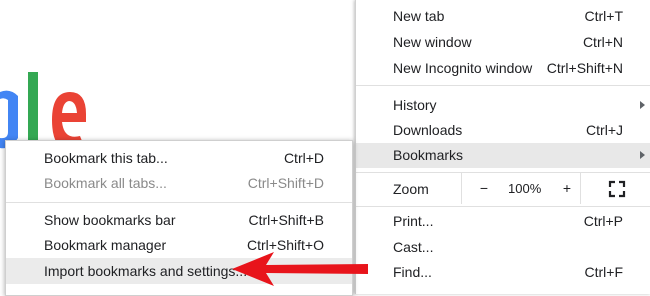  Describe the element at coordinates (285, 183) in the screenshot. I see `menu-item-shortcut: Ctrl+Shift+D` at that location.